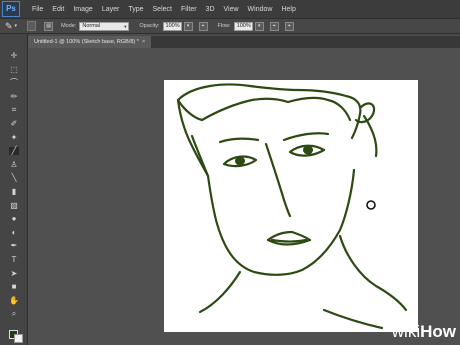  I want to click on zoom-tool-icon: ⌕, so click(14, 314).